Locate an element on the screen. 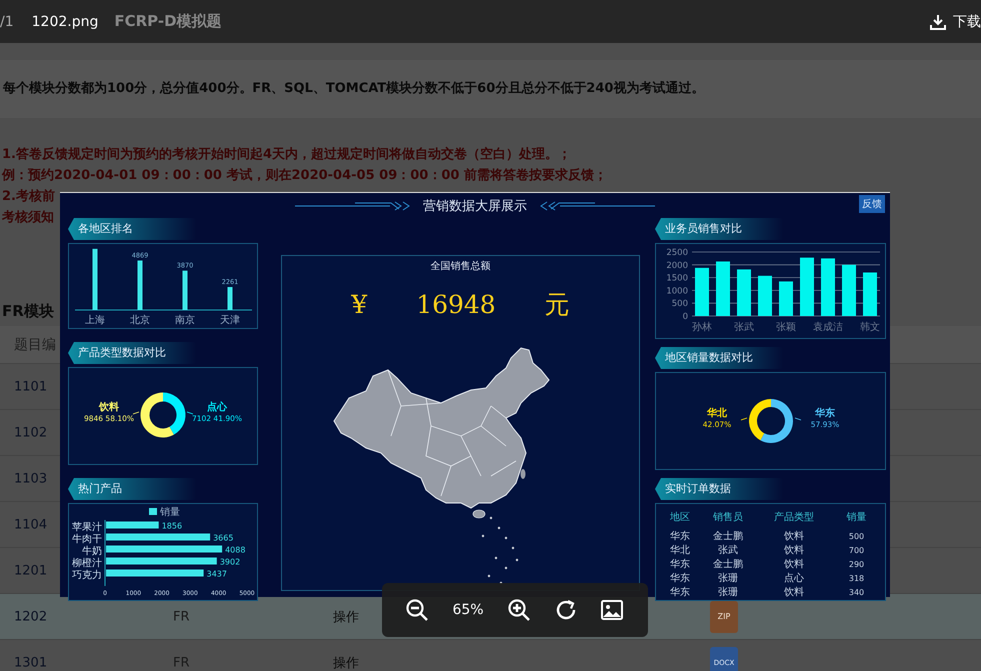 The height and width of the screenshot is (671, 981). table-cell: 1101 is located at coordinates (31, 386).